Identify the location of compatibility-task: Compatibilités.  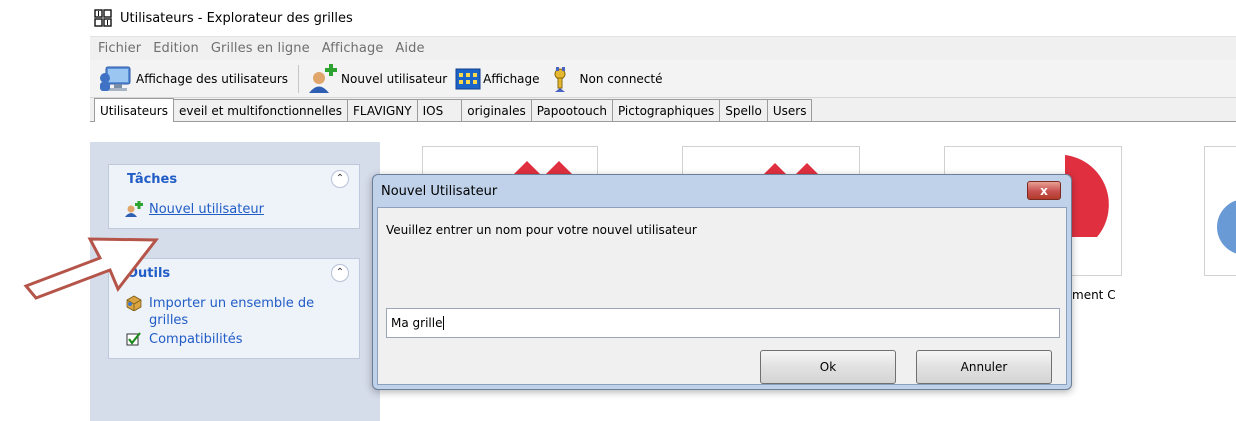
(237, 339).